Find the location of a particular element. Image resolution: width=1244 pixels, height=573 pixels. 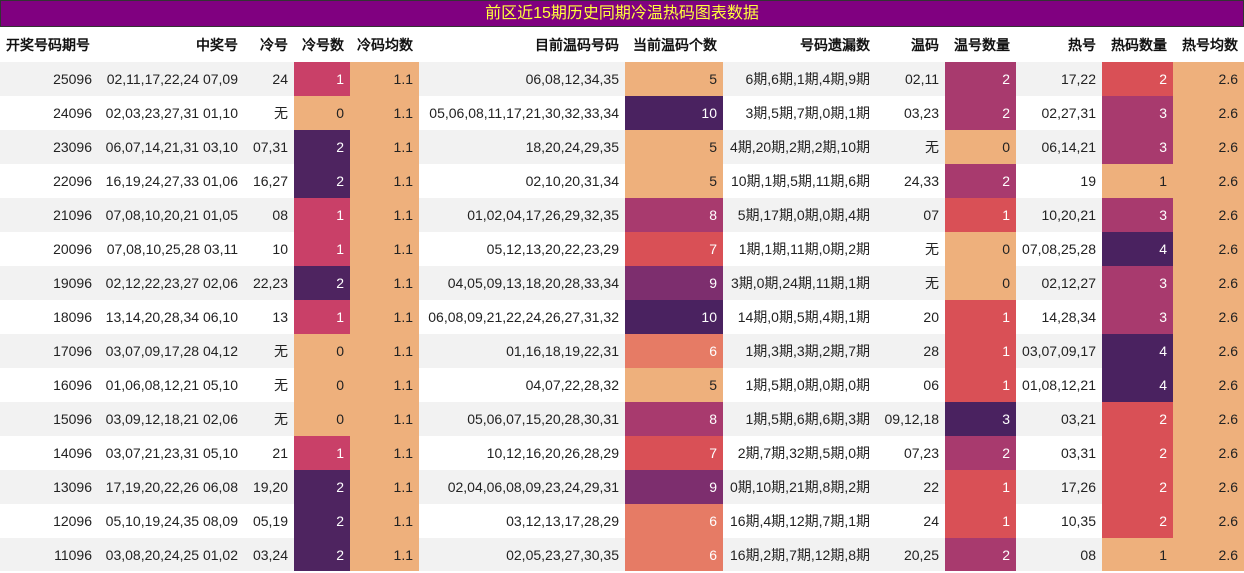

column-header: 冷号 is located at coordinates (274, 44).